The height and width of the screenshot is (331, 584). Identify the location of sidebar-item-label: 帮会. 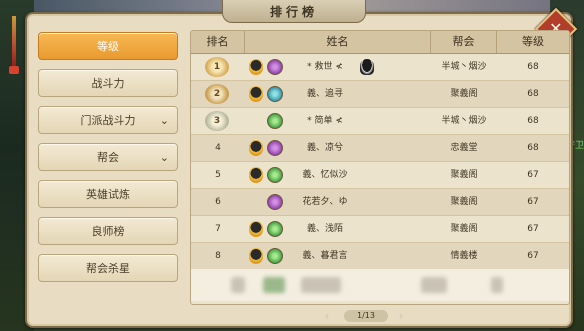
(108, 157).